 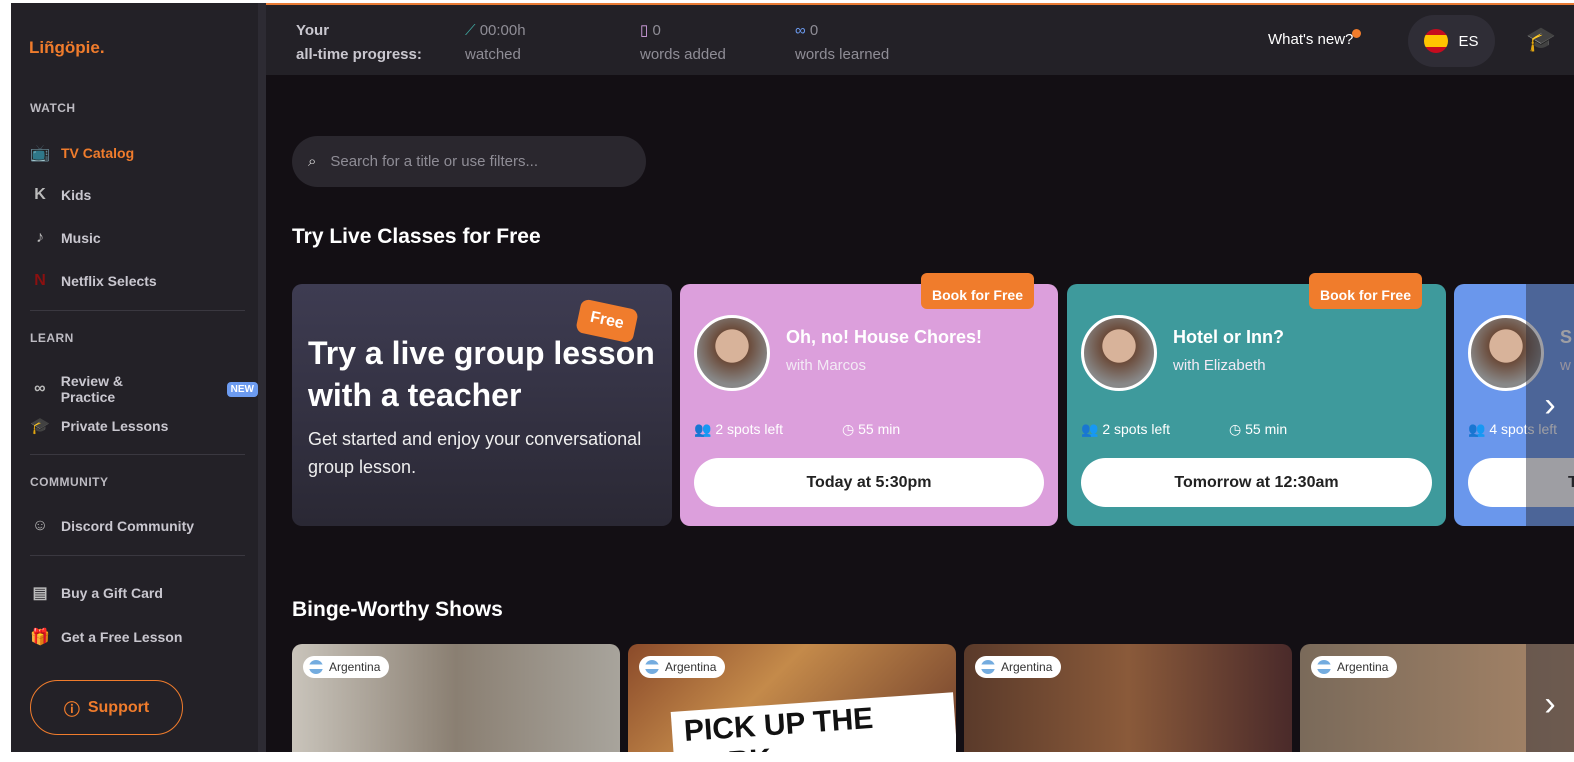 I want to click on live-classes-heading: Try Live Classes for Free, so click(x=416, y=236).